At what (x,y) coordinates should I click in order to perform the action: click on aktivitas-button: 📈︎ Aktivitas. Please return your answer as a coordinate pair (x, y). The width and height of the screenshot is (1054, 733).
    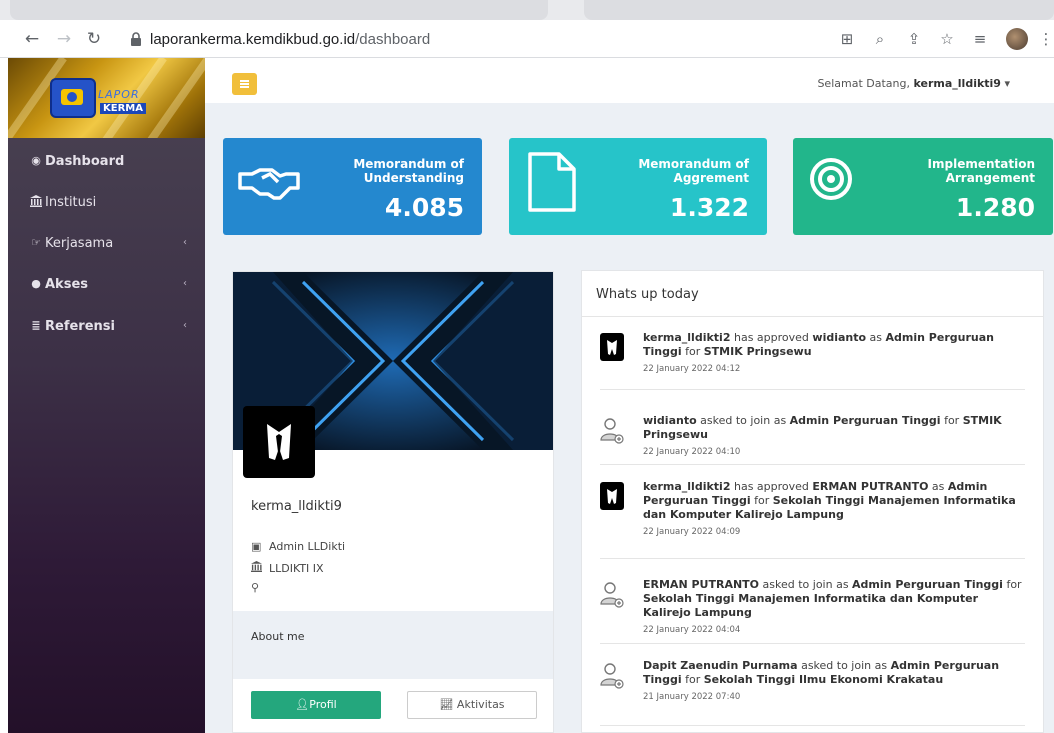
    Looking at the image, I should click on (472, 705).